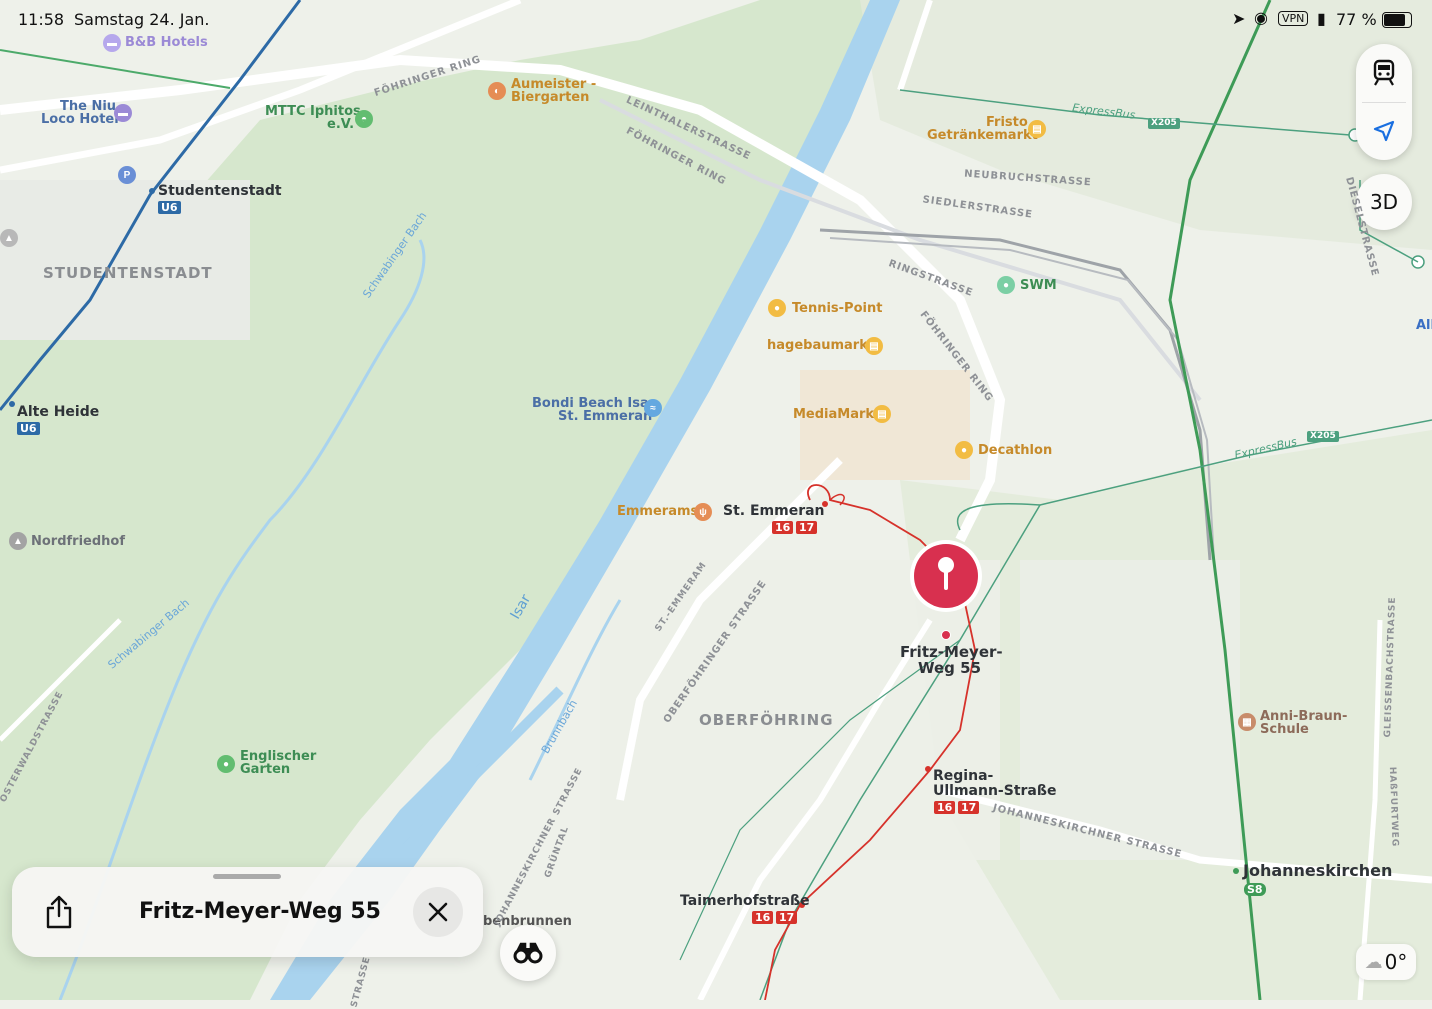 The height and width of the screenshot is (1009, 1432). What do you see at coordinates (1321, 18) in the screenshot?
I see `lock-icon: ▮` at bounding box center [1321, 18].